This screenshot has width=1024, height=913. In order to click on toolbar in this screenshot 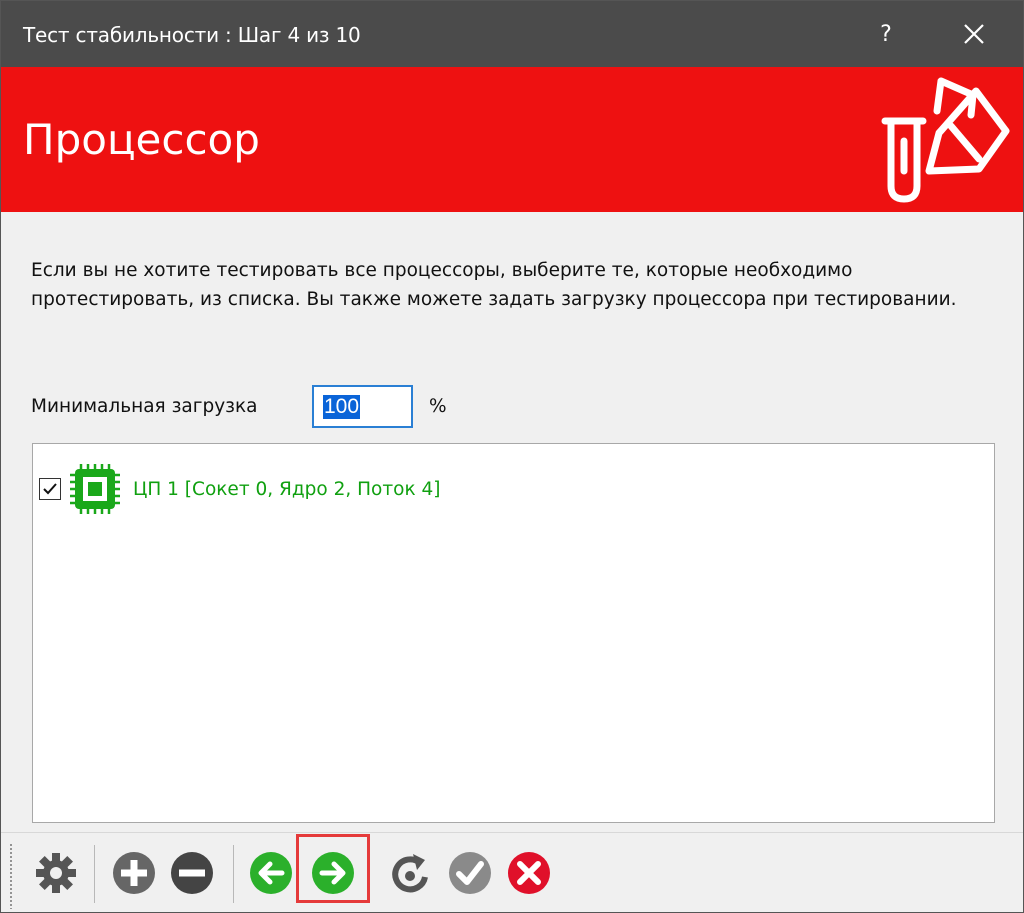, I will do `click(512, 872)`.